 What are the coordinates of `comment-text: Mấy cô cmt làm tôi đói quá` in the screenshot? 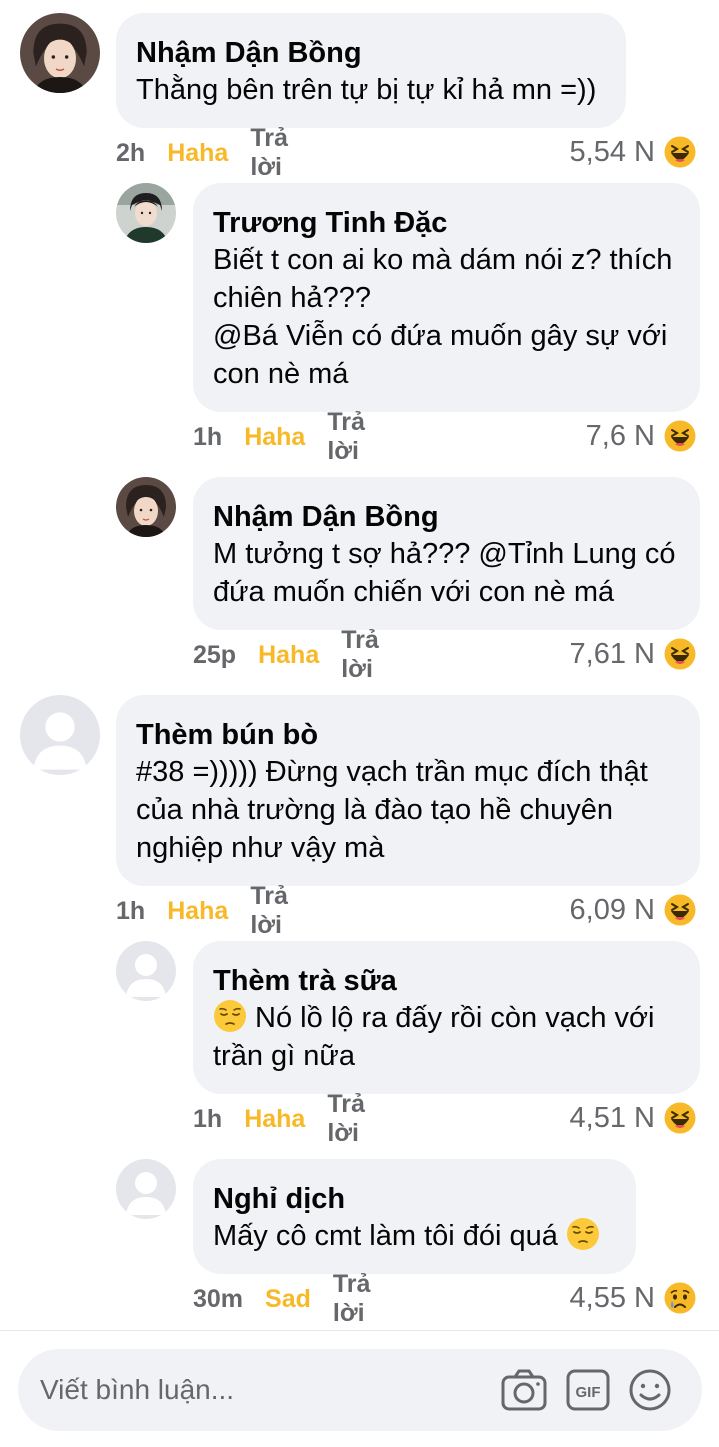 It's located at (414, 1236).